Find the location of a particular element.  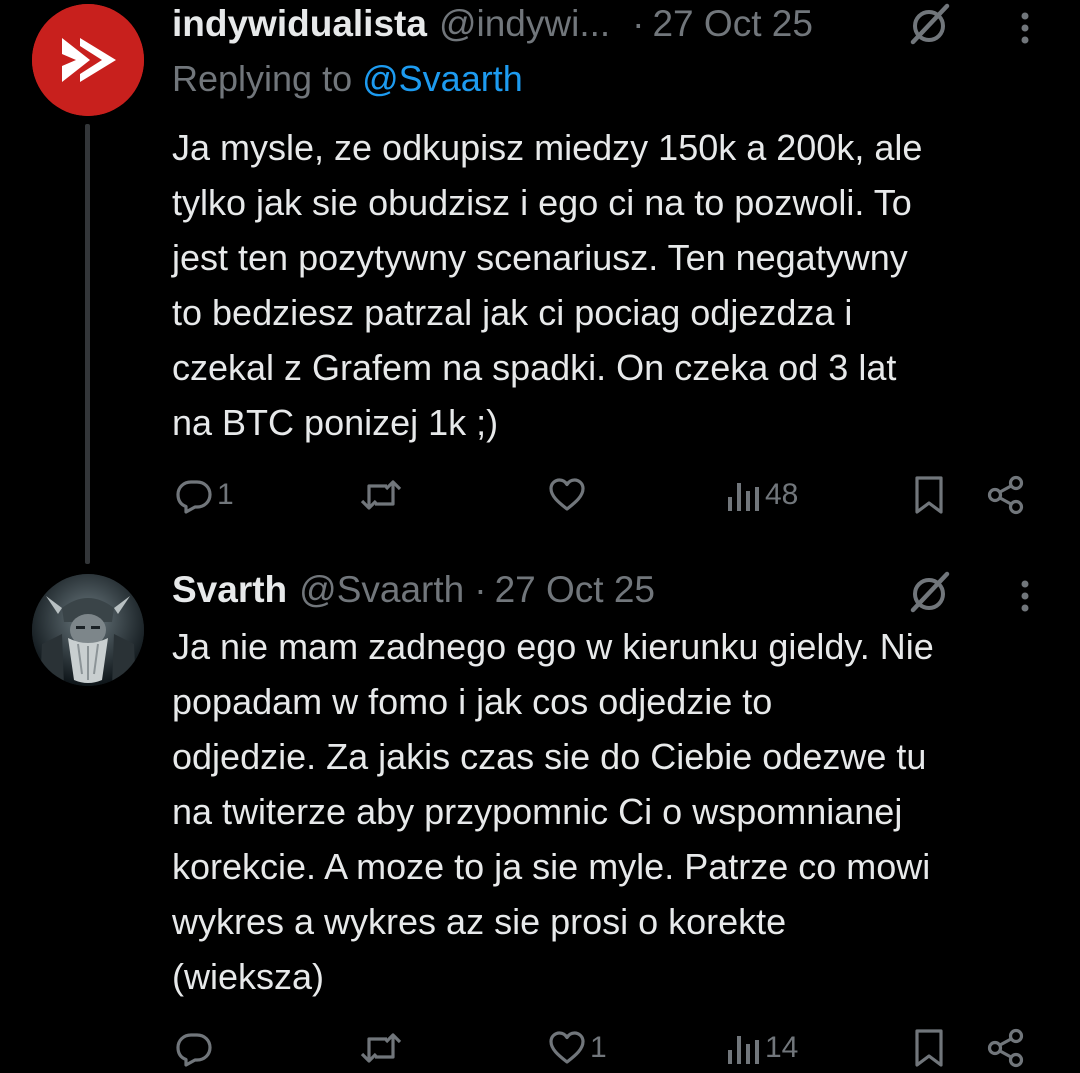

like-button is located at coordinates (569, 495).